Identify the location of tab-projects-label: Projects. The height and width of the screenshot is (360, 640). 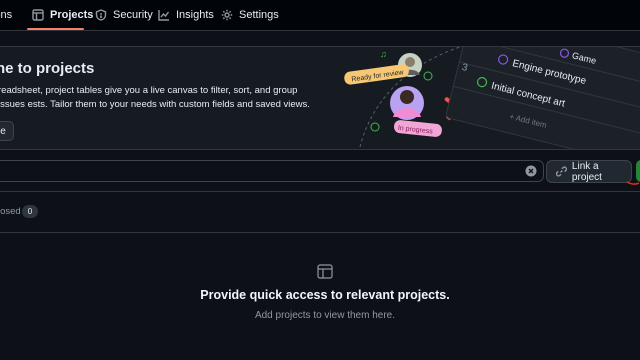
(72, 15).